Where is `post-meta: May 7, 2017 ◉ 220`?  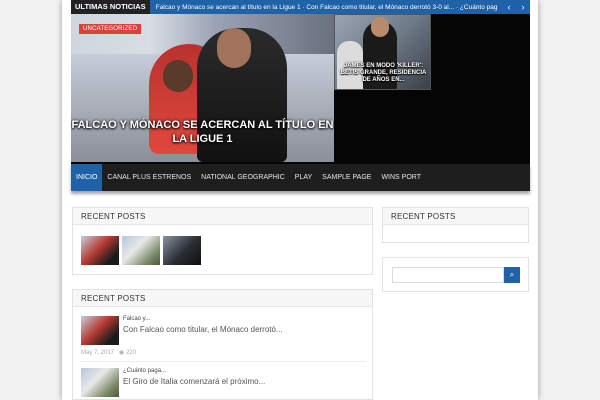
post-meta: May 7, 2017 ◉ 220 is located at coordinates (108, 352).